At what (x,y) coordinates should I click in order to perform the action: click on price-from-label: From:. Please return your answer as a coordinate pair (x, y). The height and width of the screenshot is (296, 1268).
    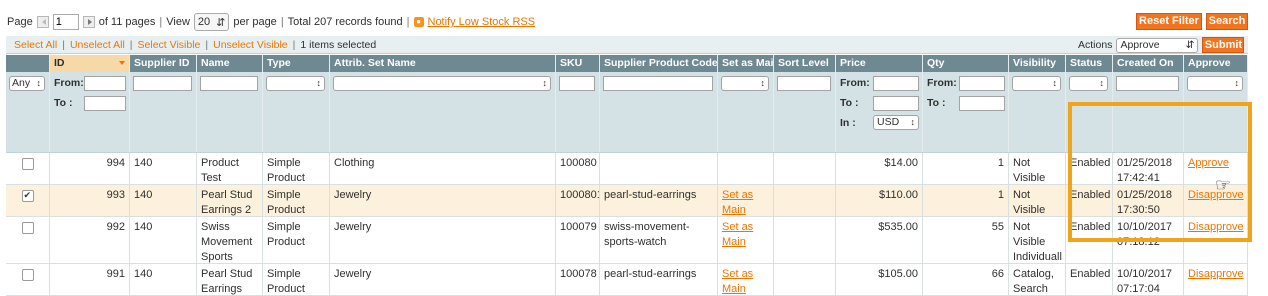
    Looking at the image, I should click on (855, 83).